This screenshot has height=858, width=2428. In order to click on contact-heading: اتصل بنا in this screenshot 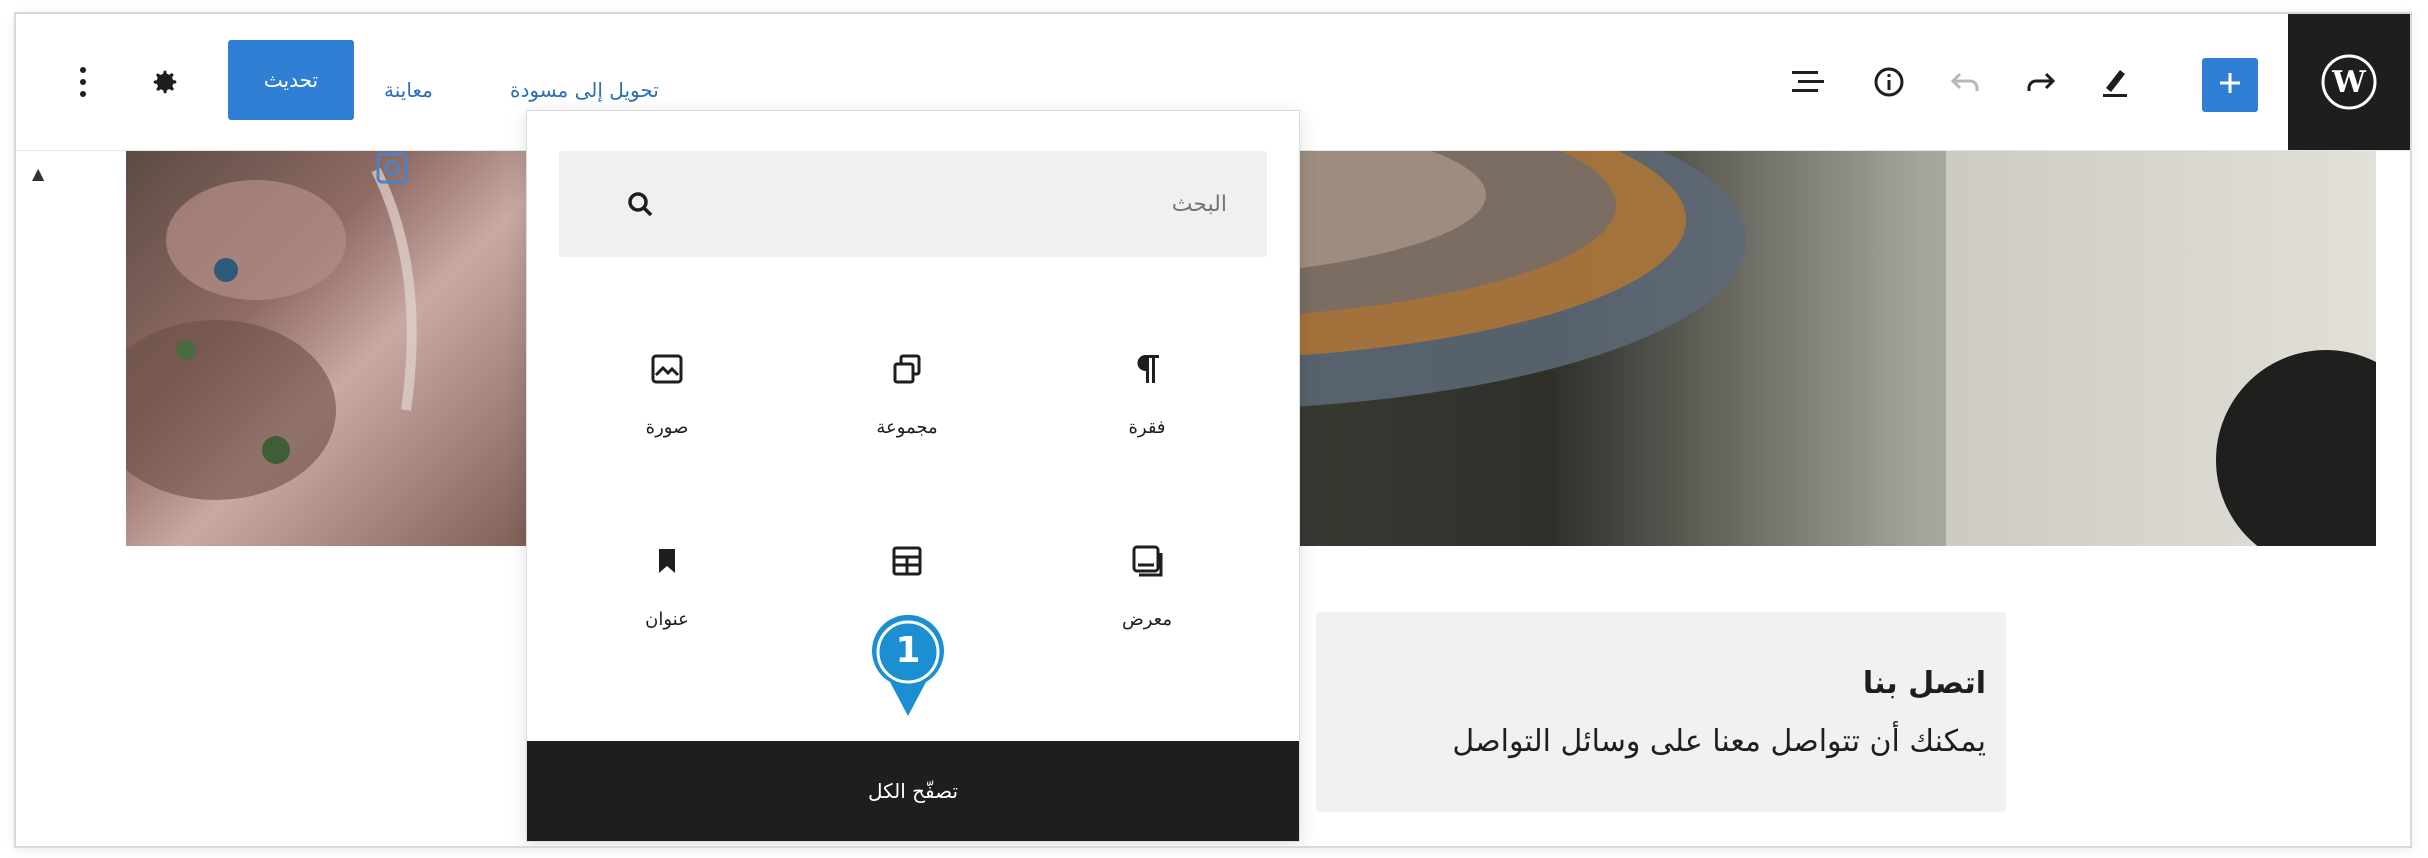, I will do `click(1924, 683)`.